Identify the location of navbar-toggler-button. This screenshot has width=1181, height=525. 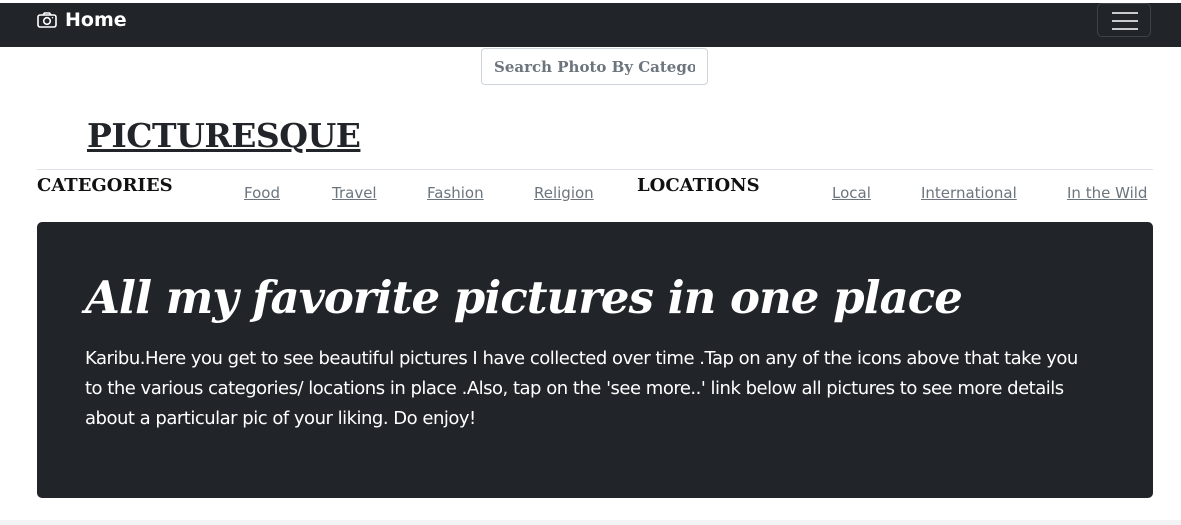
(1124, 20).